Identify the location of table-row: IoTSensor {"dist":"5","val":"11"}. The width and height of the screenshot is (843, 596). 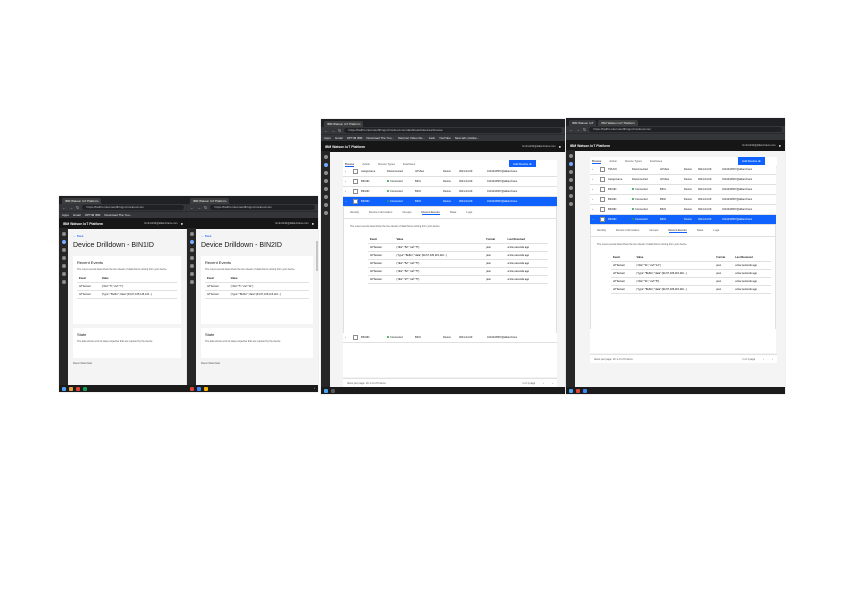
(257, 286).